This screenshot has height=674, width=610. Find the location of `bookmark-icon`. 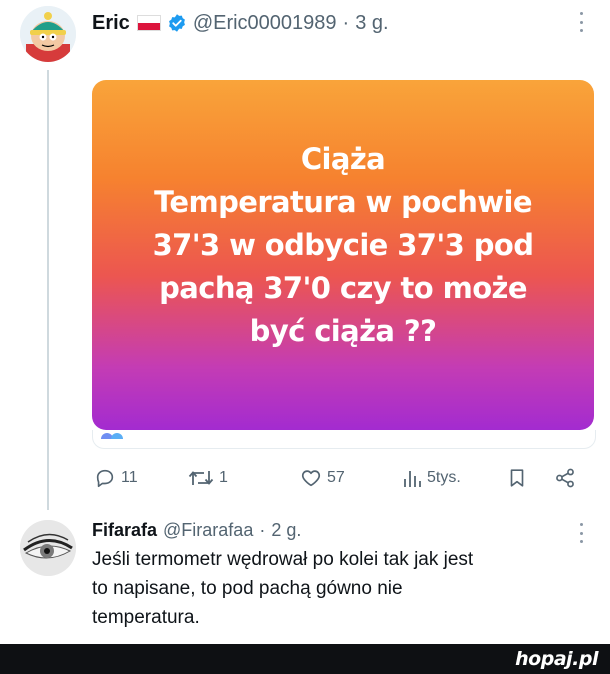

bookmark-icon is located at coordinates (517, 478).